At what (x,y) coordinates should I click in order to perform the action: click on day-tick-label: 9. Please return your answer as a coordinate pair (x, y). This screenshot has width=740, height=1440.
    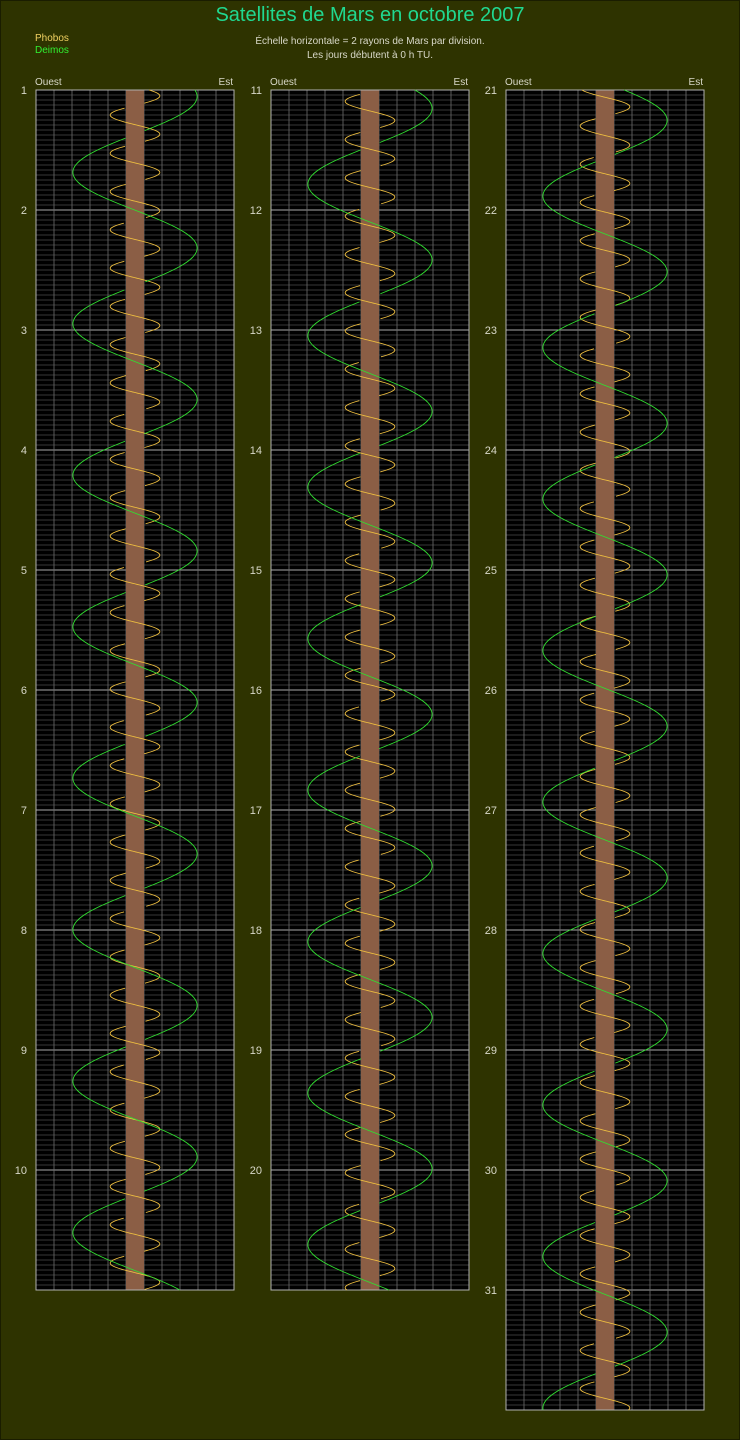
    Looking at the image, I should click on (24, 1051).